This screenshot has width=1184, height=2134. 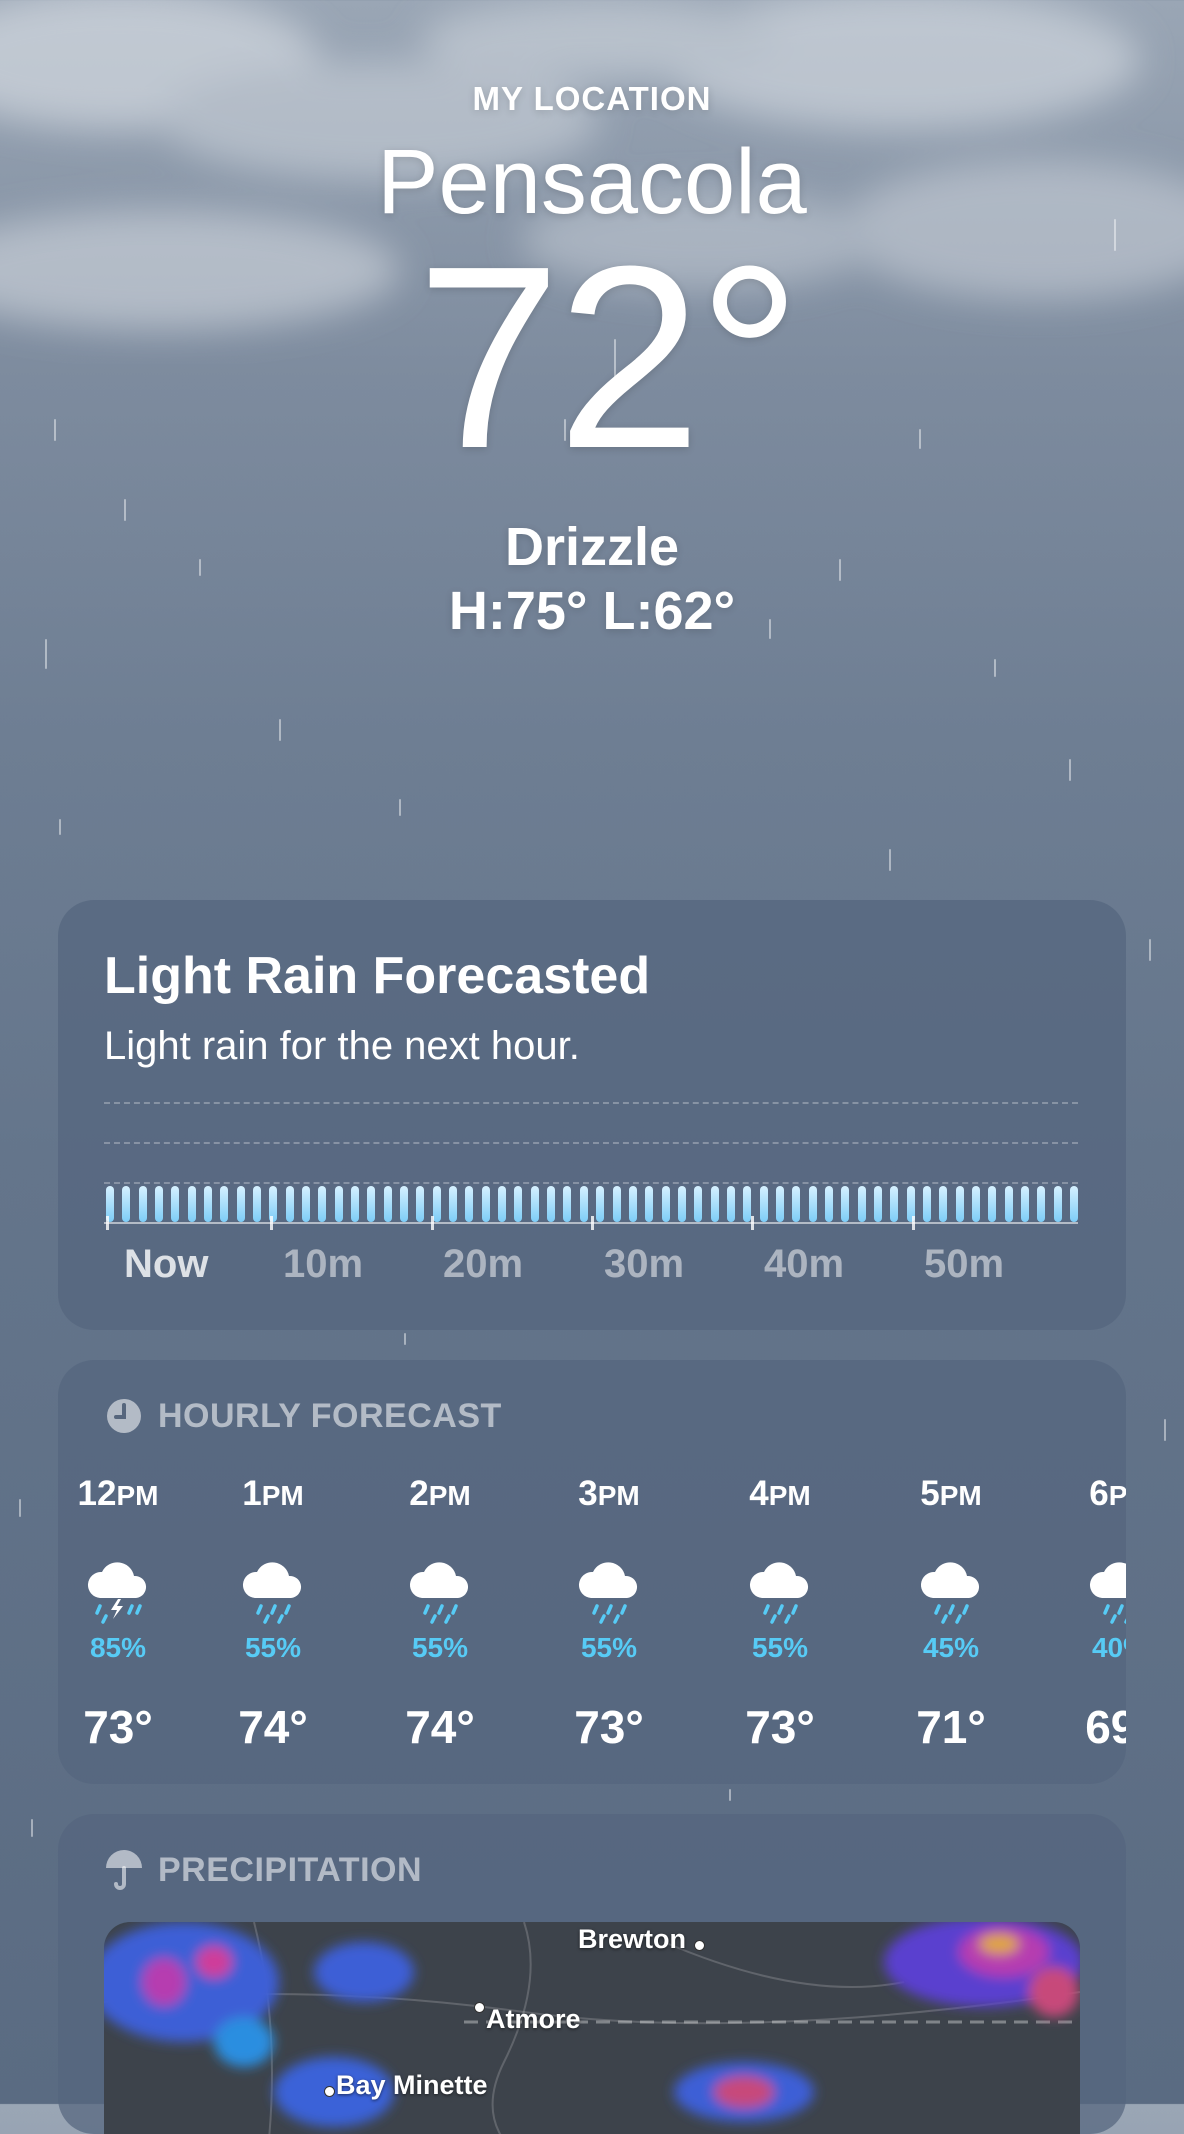 I want to click on hour-time: 1PM, so click(x=273, y=1493).